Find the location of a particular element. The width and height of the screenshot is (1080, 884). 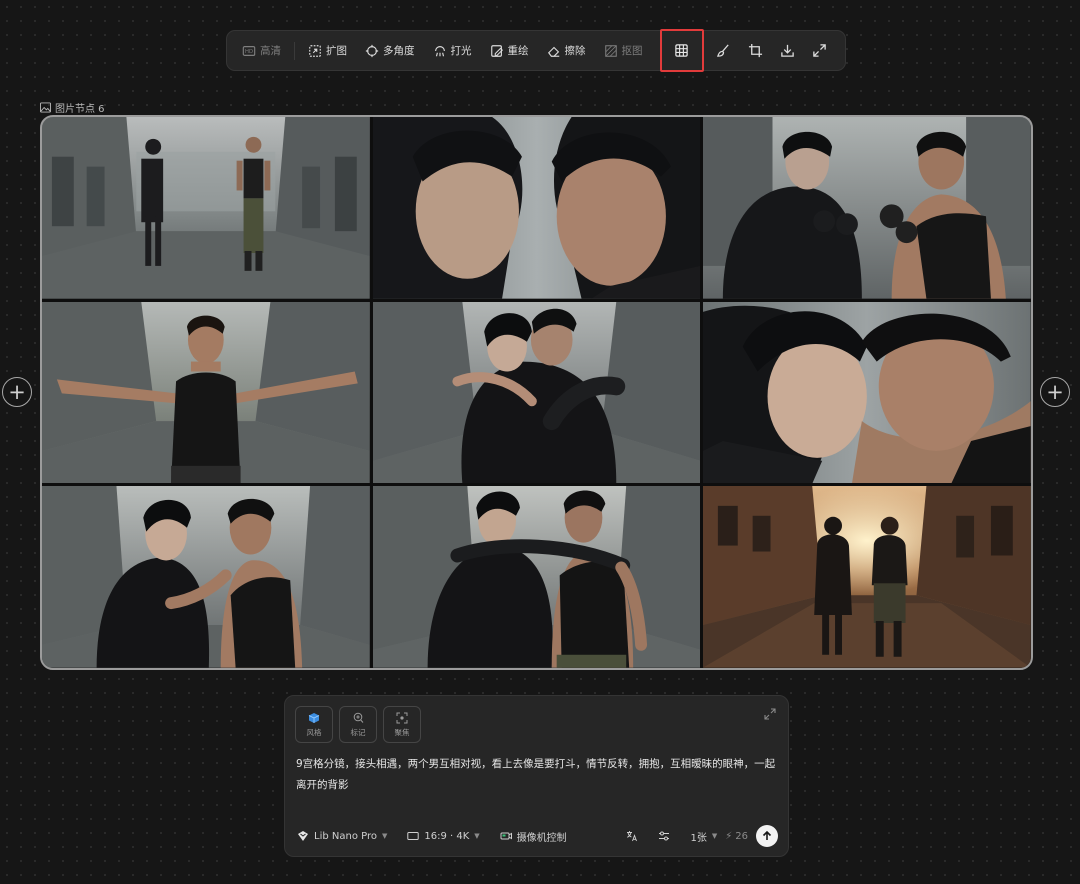

brush-icon is located at coordinates (723, 50).